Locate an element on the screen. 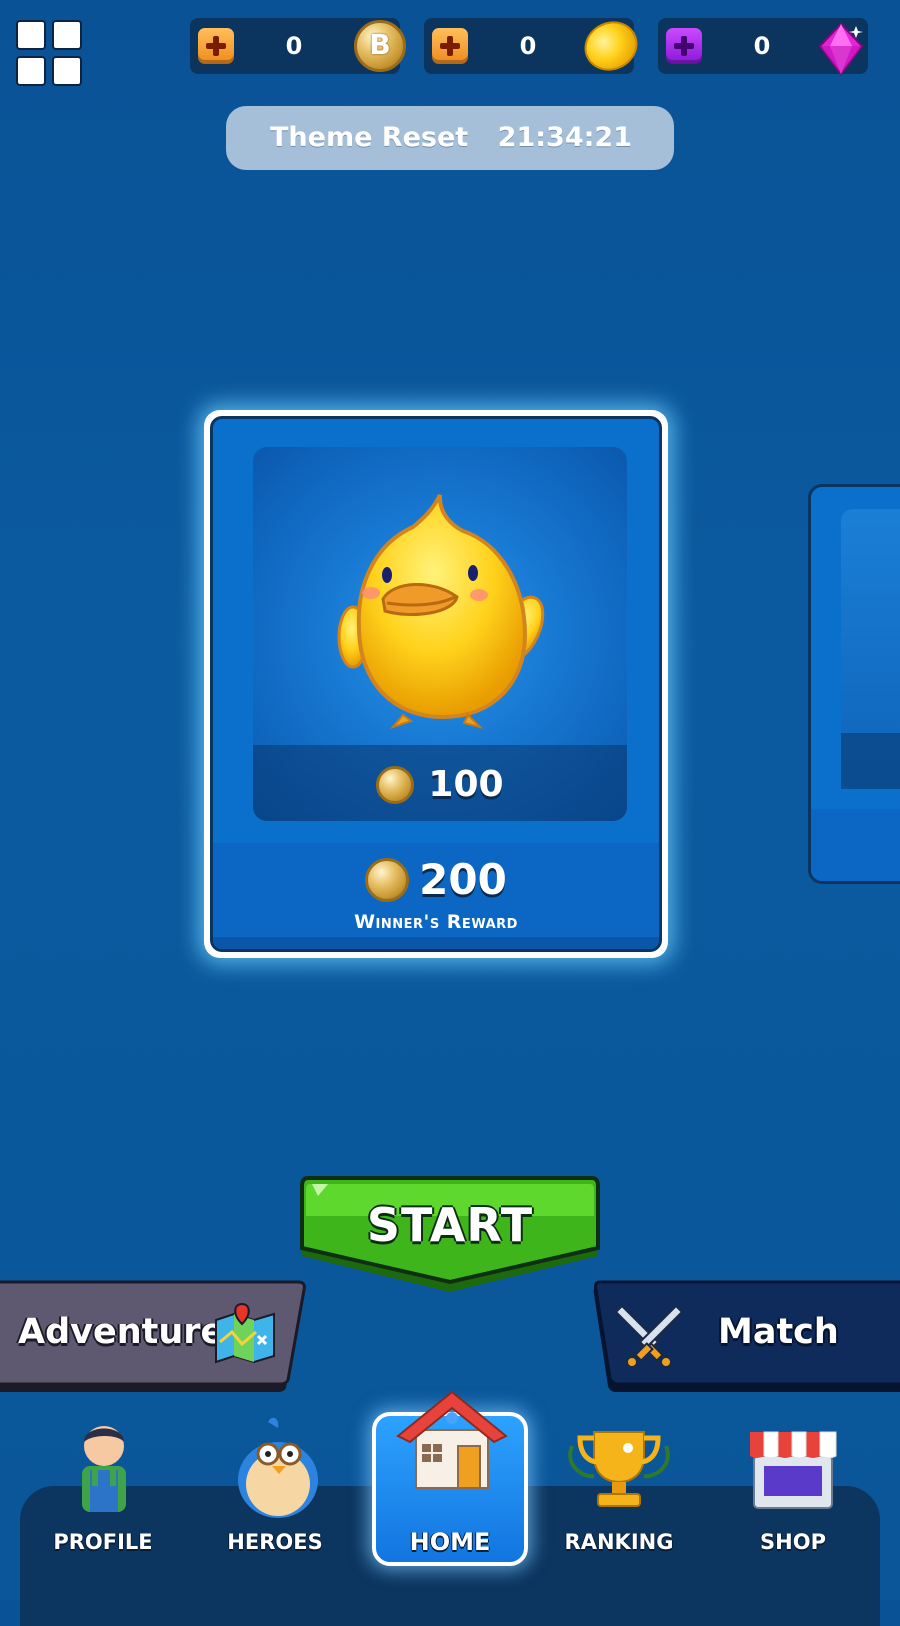 This screenshot has height=1626, width=900. map-icon is located at coordinates (245, 1333).